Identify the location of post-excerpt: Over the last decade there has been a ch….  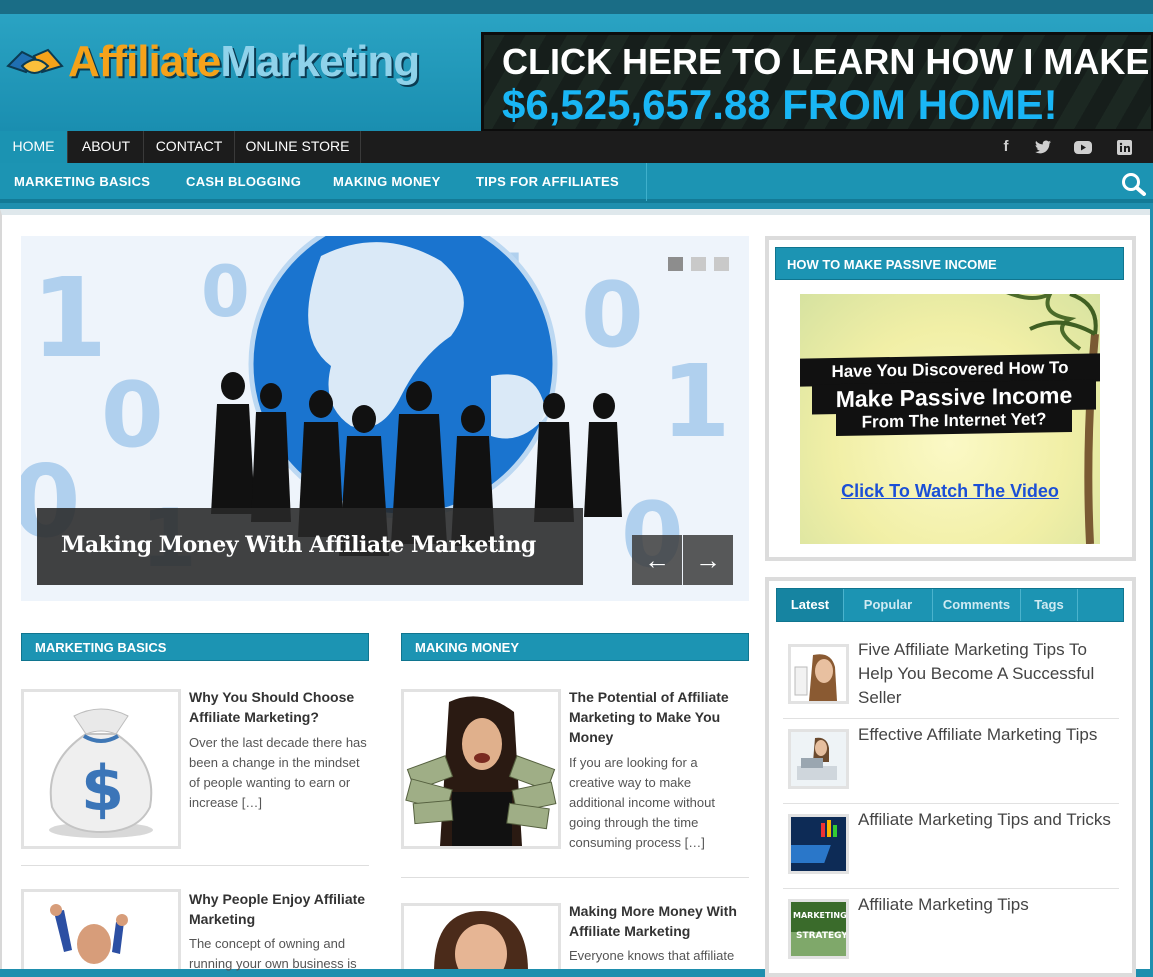
(278, 772).